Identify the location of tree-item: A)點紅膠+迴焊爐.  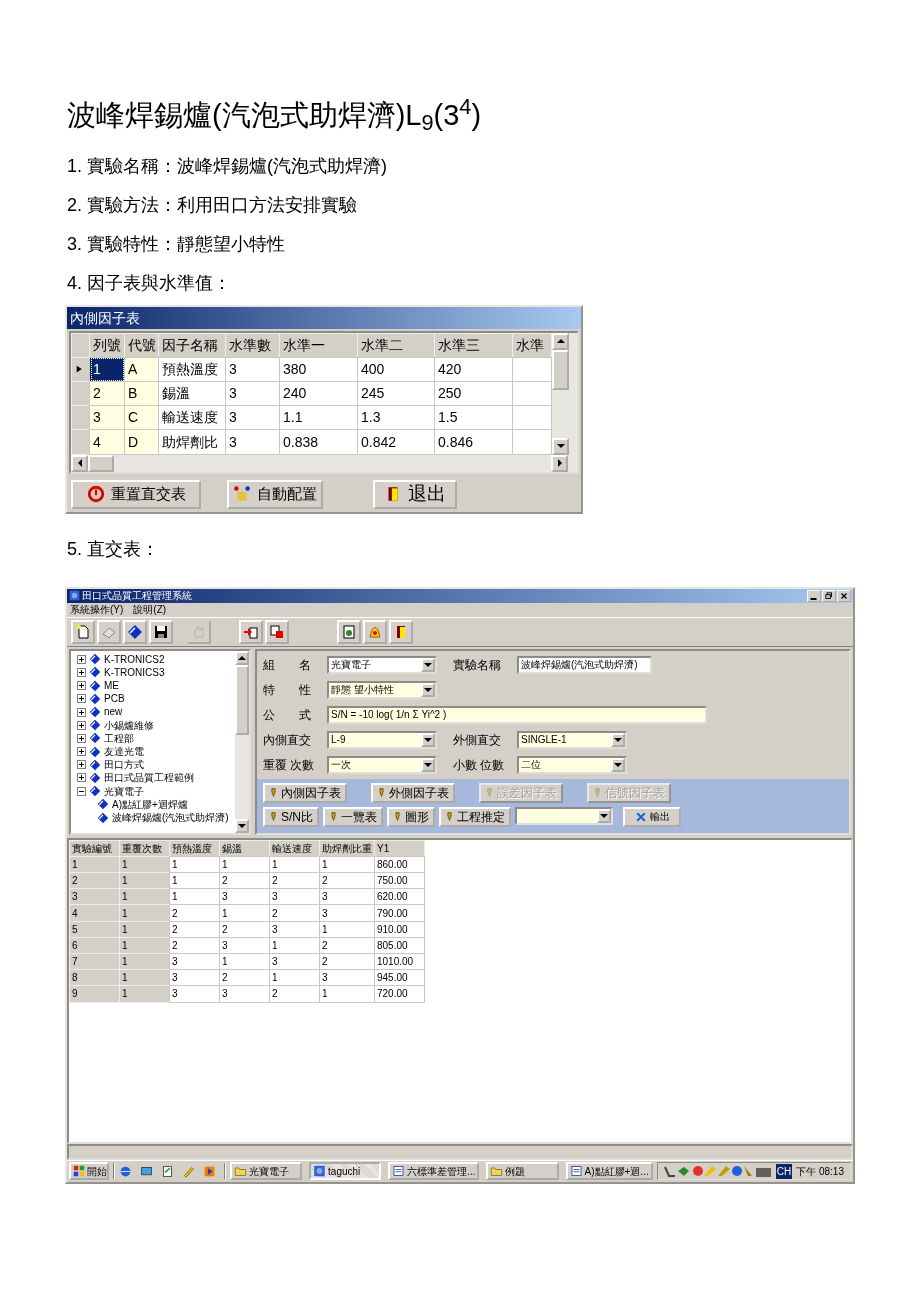
(150, 804).